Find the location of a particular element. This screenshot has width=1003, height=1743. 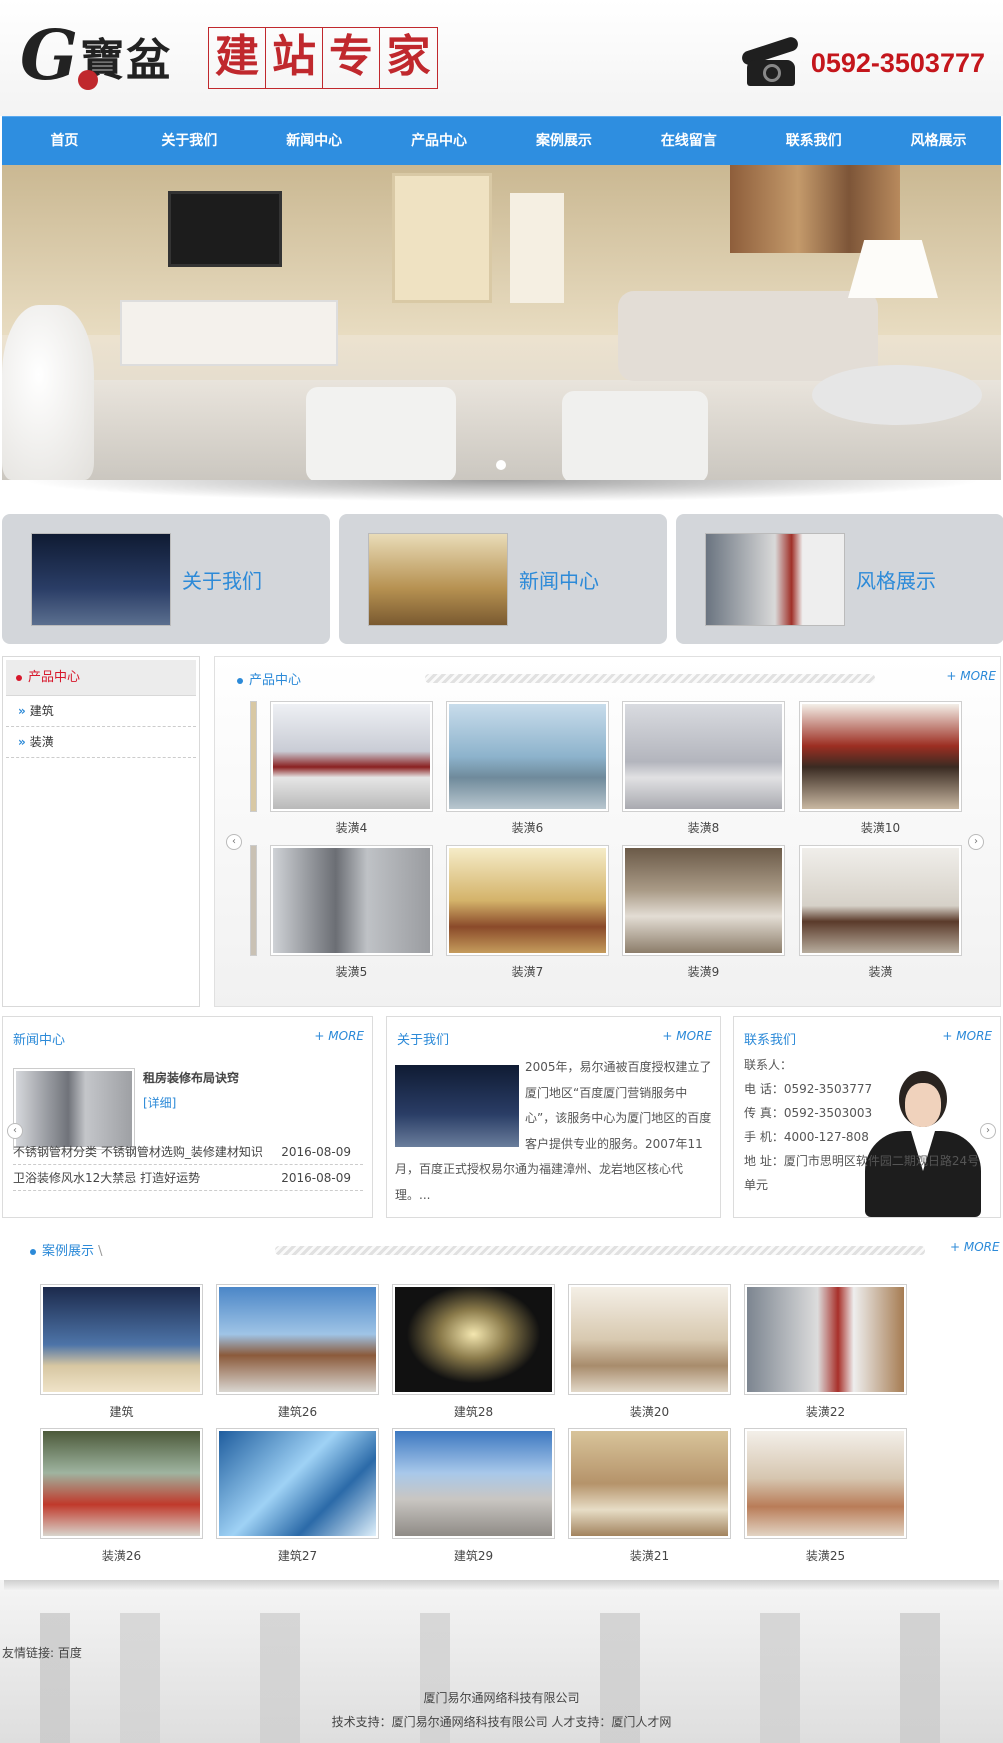

contact-next-icon: › is located at coordinates (988, 1131).